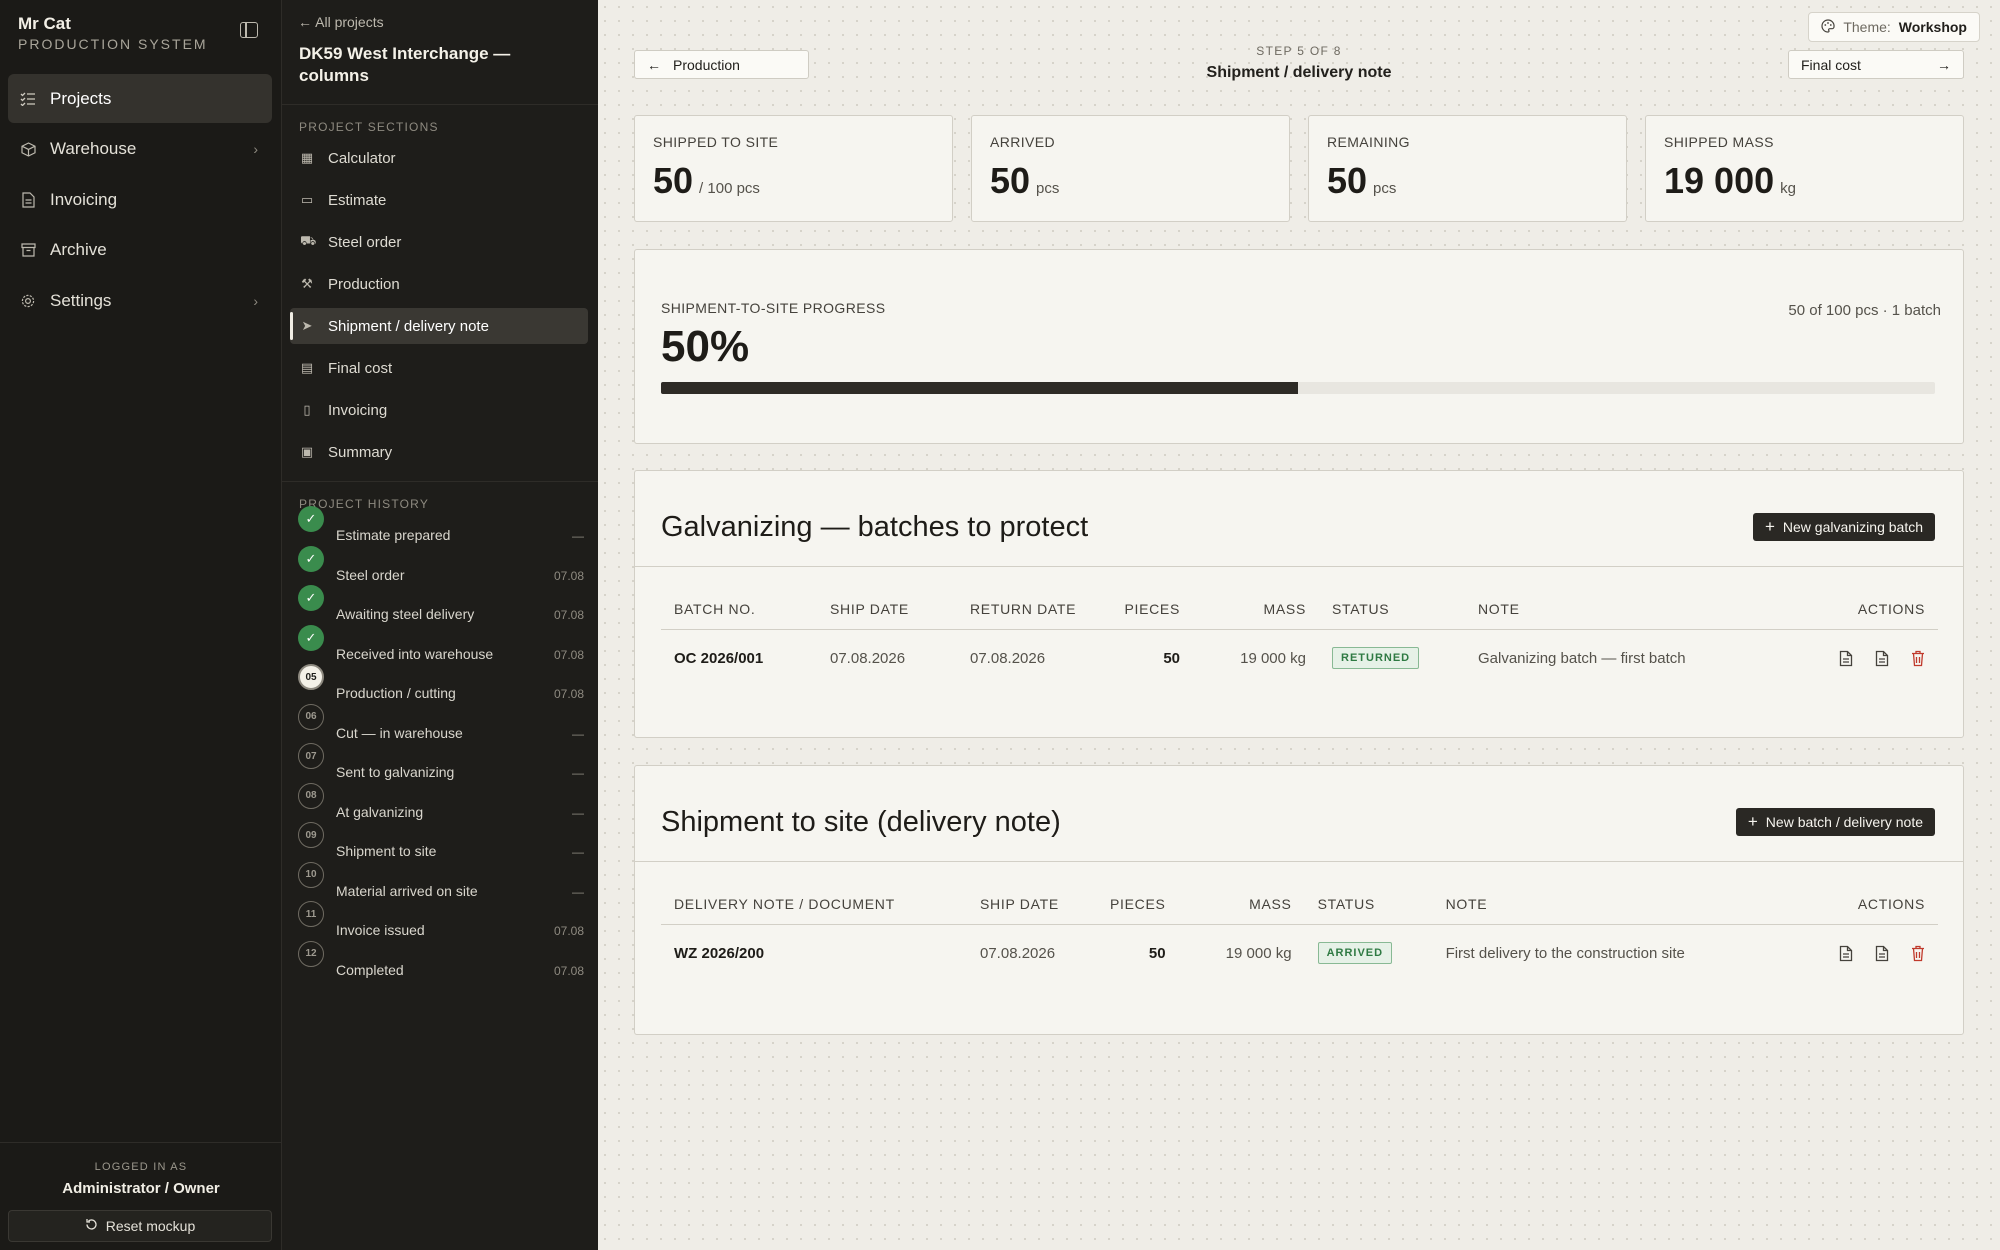  What do you see at coordinates (341, 22) in the screenshot?
I see `all-projects-link: ← All projects` at bounding box center [341, 22].